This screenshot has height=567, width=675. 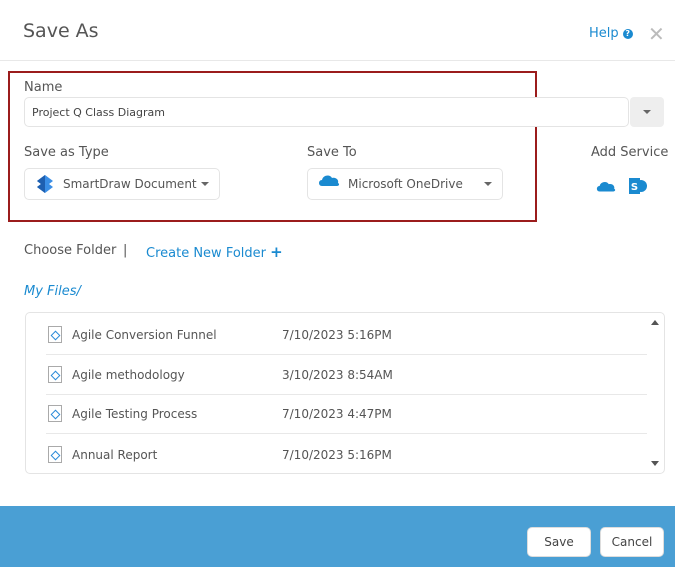 I want to click on save-as-type-label: Save as Type, so click(x=66, y=152).